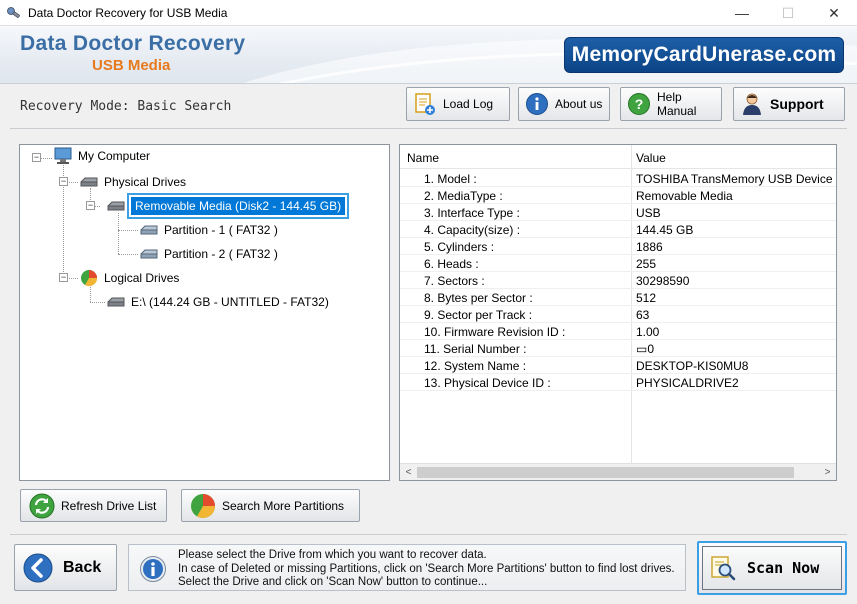 The height and width of the screenshot is (604, 857). What do you see at coordinates (665, 230) in the screenshot?
I see `detail-value: 144.45 GB` at bounding box center [665, 230].